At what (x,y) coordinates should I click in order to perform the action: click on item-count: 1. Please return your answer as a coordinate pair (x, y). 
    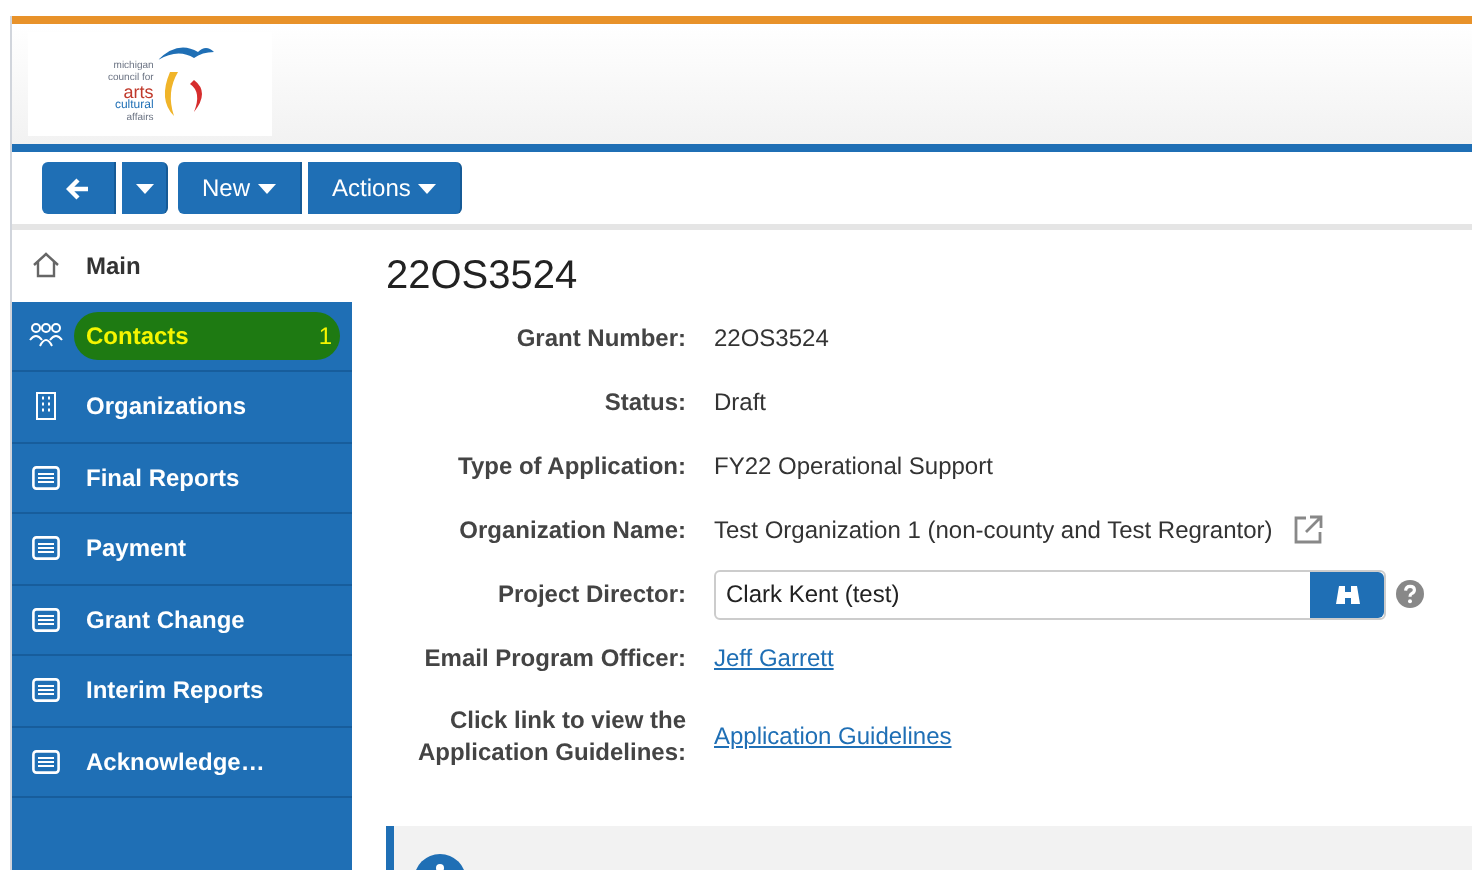
    Looking at the image, I should click on (325, 336).